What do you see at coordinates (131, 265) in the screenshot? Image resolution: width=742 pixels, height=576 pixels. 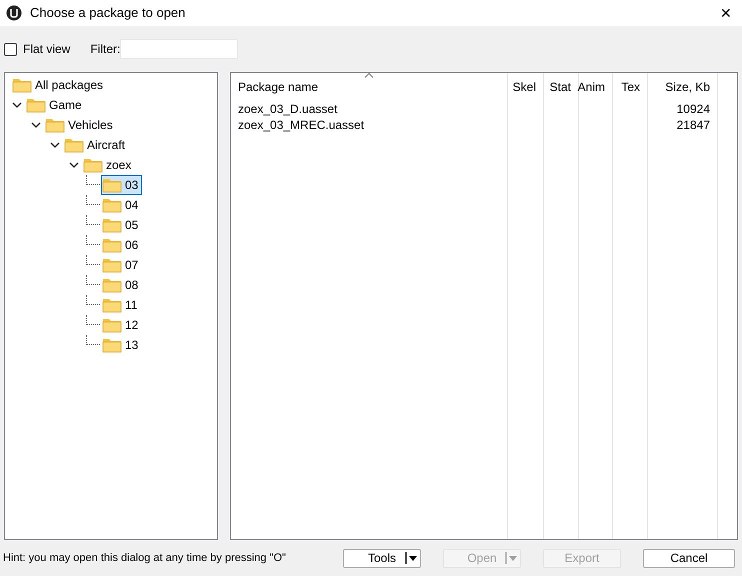 I see `tree-item-label: 07` at bounding box center [131, 265].